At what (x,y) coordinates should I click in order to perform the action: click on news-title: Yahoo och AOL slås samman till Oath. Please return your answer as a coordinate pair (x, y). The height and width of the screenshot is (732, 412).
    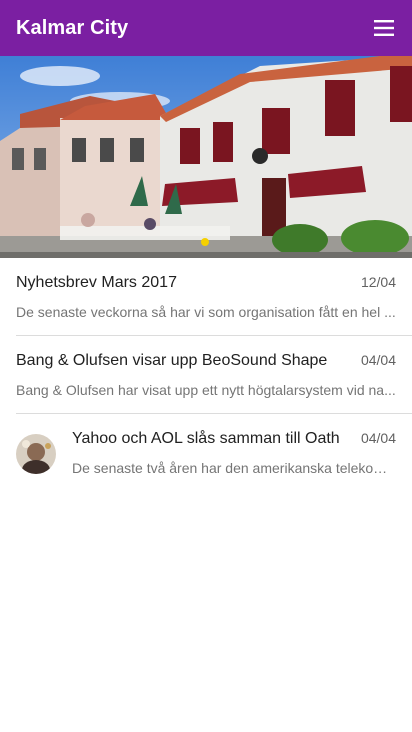
    Looking at the image, I should click on (206, 438).